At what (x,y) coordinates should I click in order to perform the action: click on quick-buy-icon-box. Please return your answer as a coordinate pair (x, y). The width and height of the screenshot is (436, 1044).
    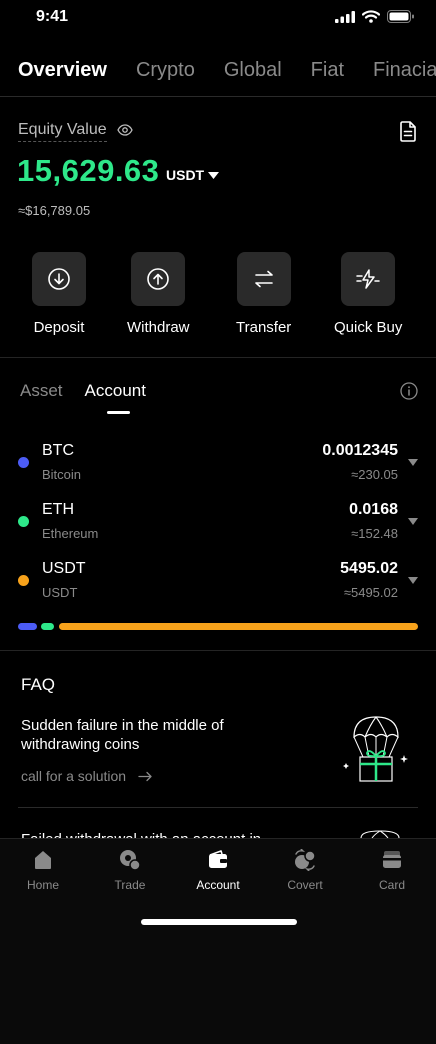
    Looking at the image, I should click on (368, 279).